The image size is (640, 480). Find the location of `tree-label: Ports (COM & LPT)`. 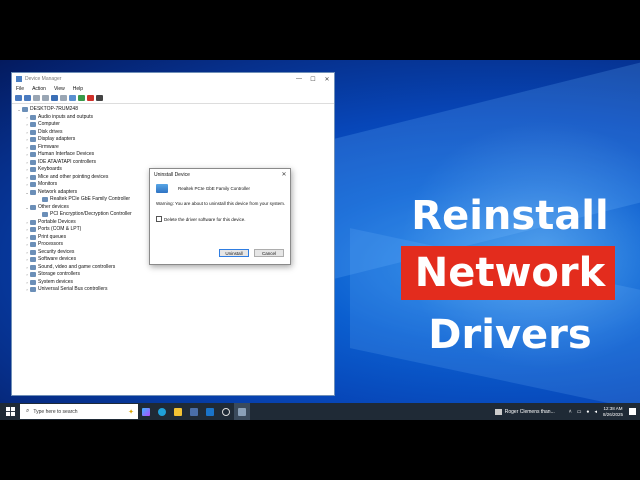

tree-label: Ports (COM & LPT) is located at coordinates (60, 229).